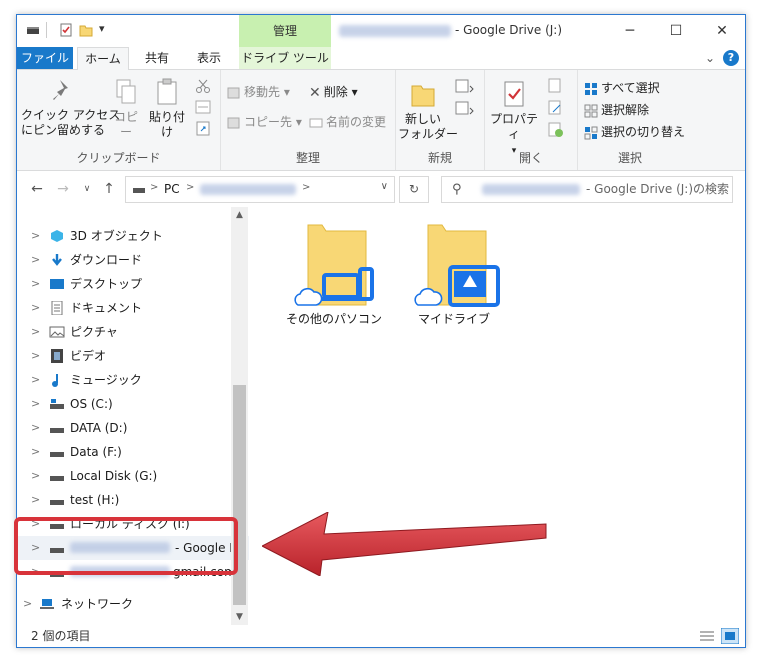 The image size is (762, 664). What do you see at coordinates (233, 122) in the screenshot?
I see `copy-to-icon` at bounding box center [233, 122].